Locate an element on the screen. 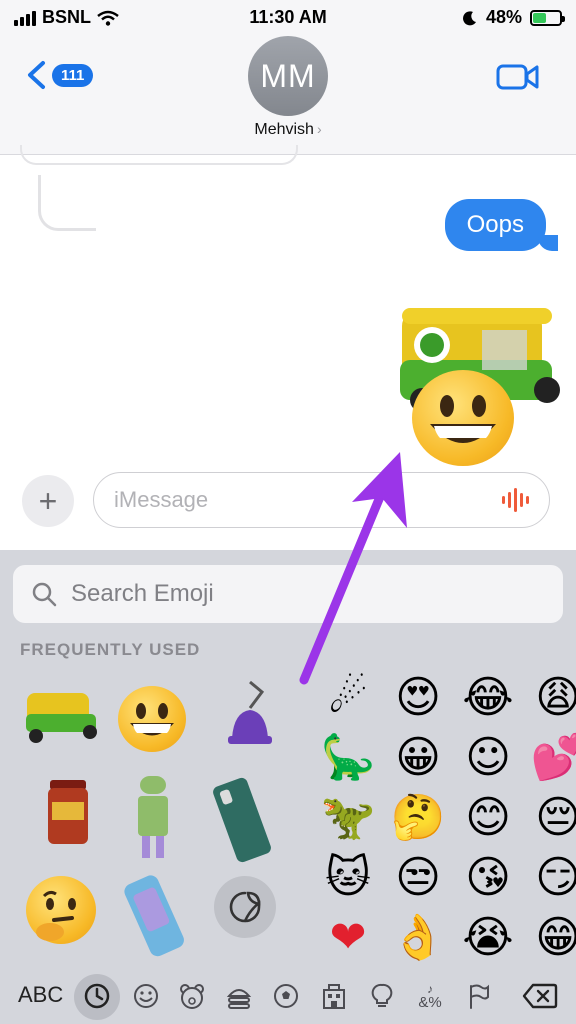  sticker-phone-case is located at coordinates (243, 824).